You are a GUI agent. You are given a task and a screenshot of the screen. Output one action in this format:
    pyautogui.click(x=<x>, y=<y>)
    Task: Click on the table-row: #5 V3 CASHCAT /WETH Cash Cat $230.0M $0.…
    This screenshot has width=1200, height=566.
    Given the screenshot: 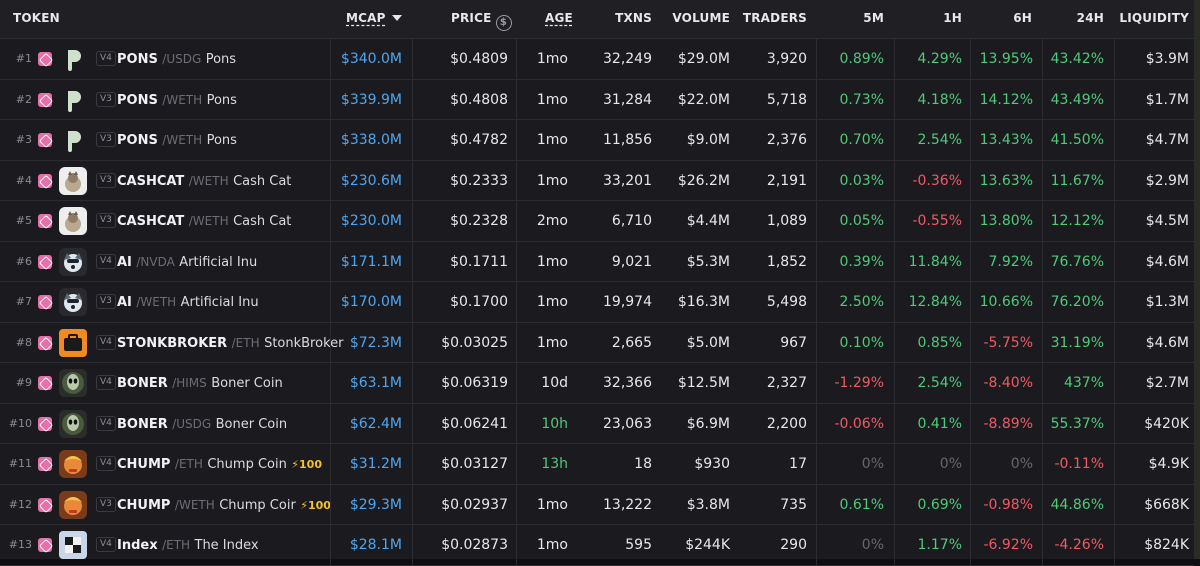 What is the action you would take?
    pyautogui.click(x=597, y=221)
    